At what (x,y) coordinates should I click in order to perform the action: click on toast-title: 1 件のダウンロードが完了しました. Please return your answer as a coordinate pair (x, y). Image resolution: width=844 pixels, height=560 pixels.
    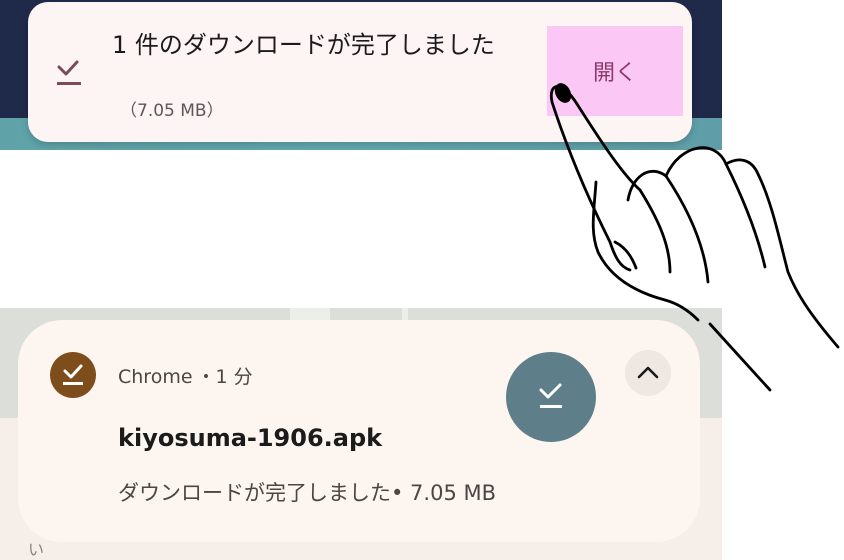
    Looking at the image, I should click on (303, 45).